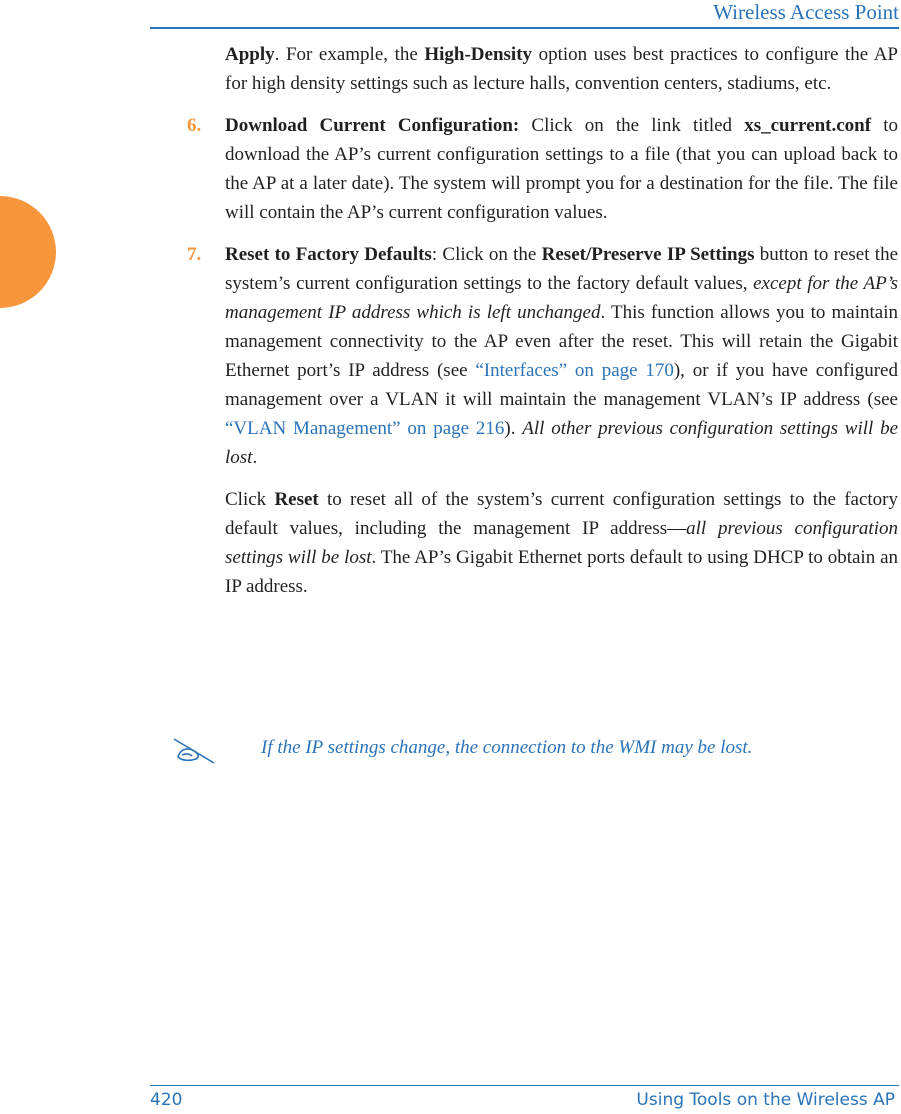 The width and height of the screenshot is (901, 1114). What do you see at coordinates (364, 428) in the screenshot?
I see `vlan-management-link: “VLAN Management” on page 216` at bounding box center [364, 428].